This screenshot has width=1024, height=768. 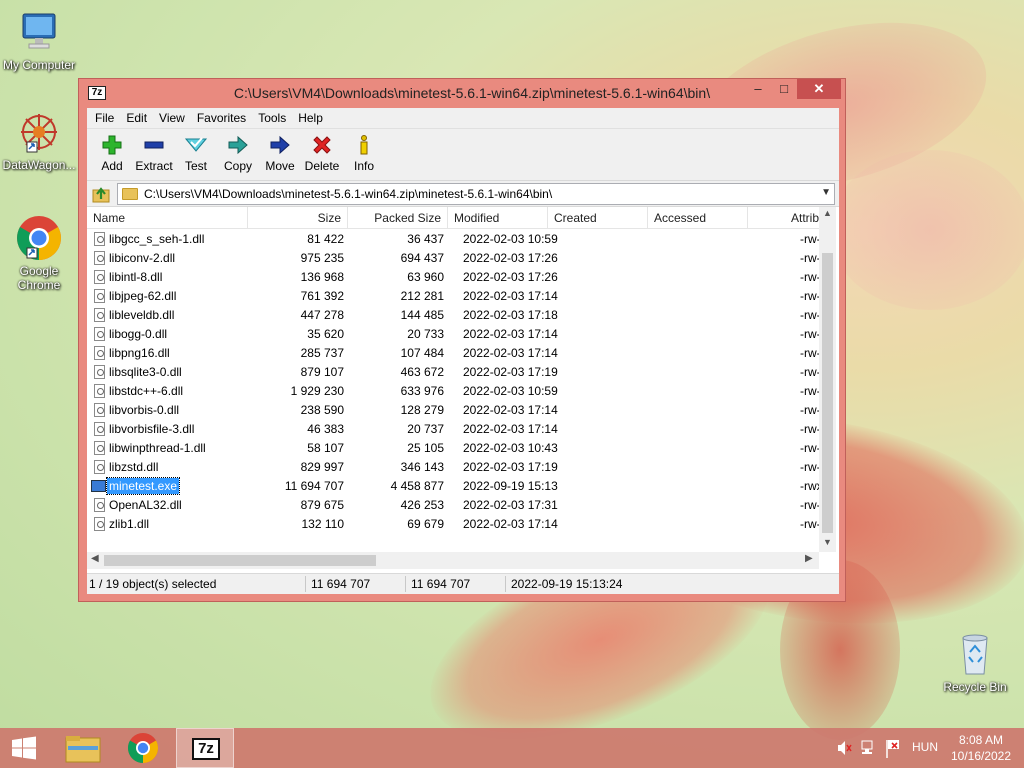 I want to click on minimize-button: –, so click(x=758, y=89).